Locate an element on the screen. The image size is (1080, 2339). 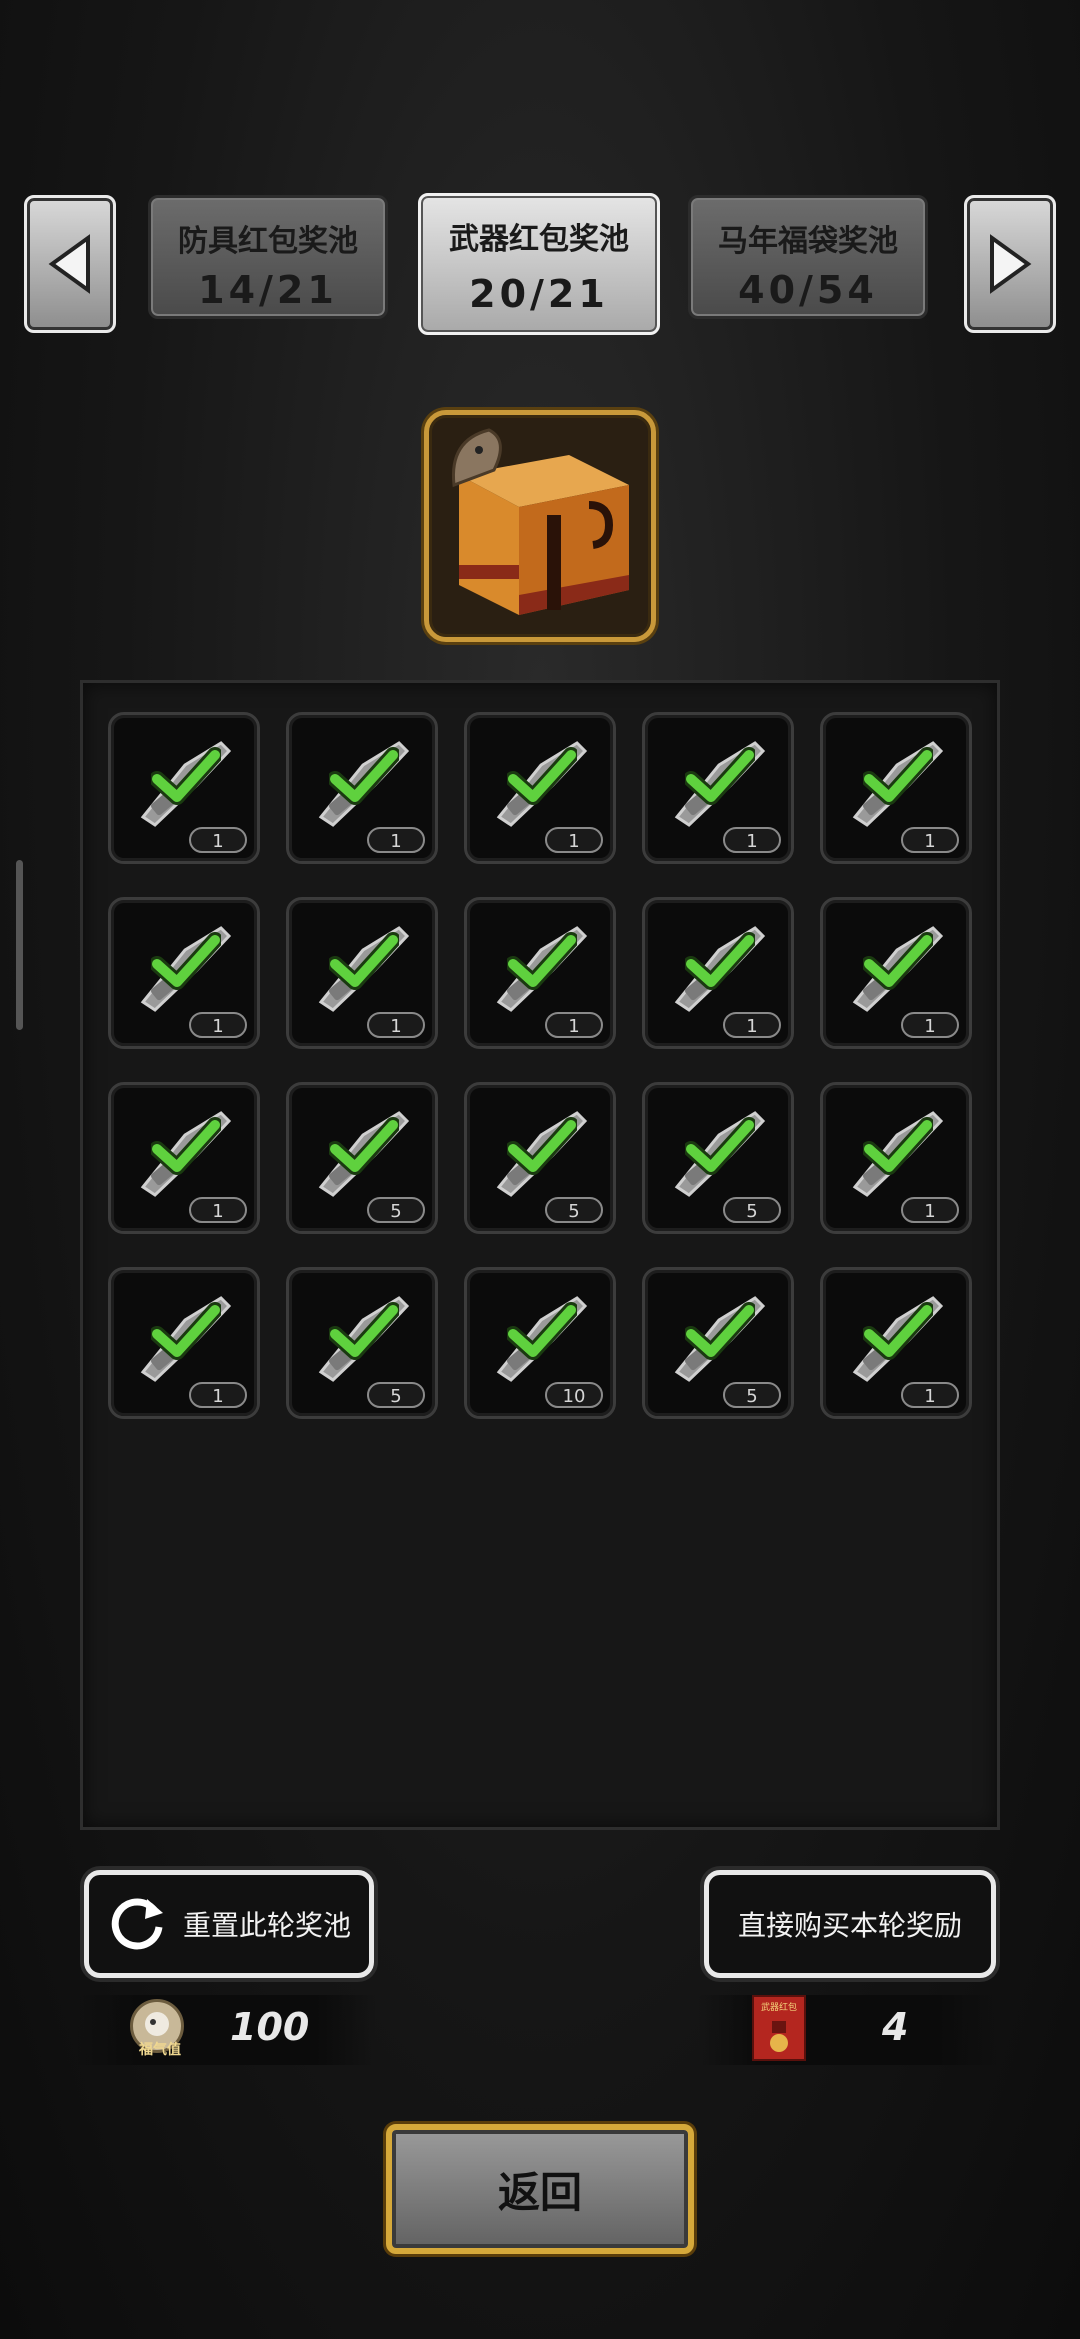
buy-rewards-label: 直接购买本轮奖励 is located at coordinates (849, 1925).